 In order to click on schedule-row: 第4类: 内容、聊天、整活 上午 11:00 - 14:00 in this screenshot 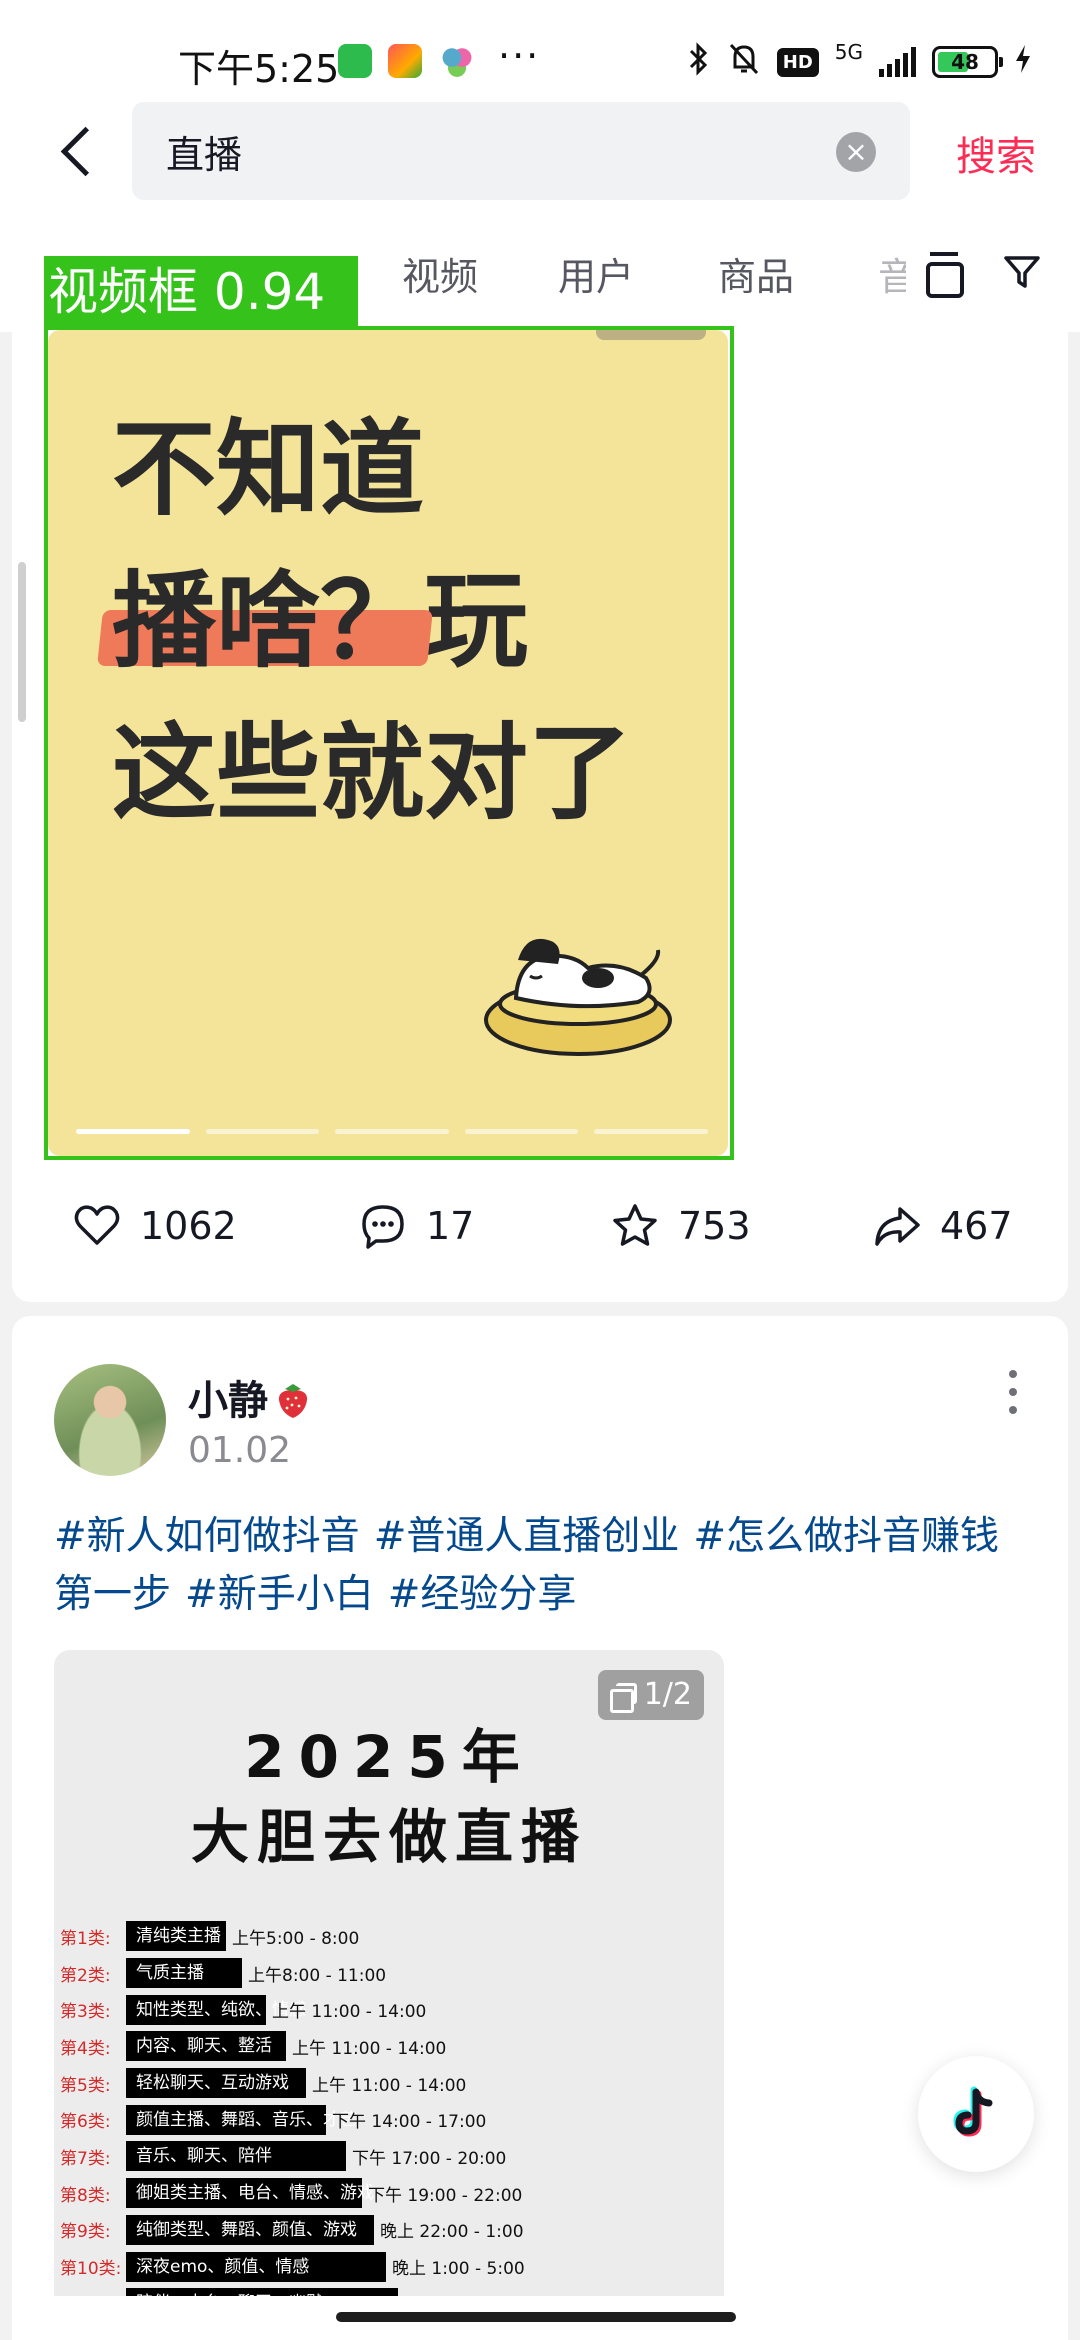, I will do `click(390, 2046)`.